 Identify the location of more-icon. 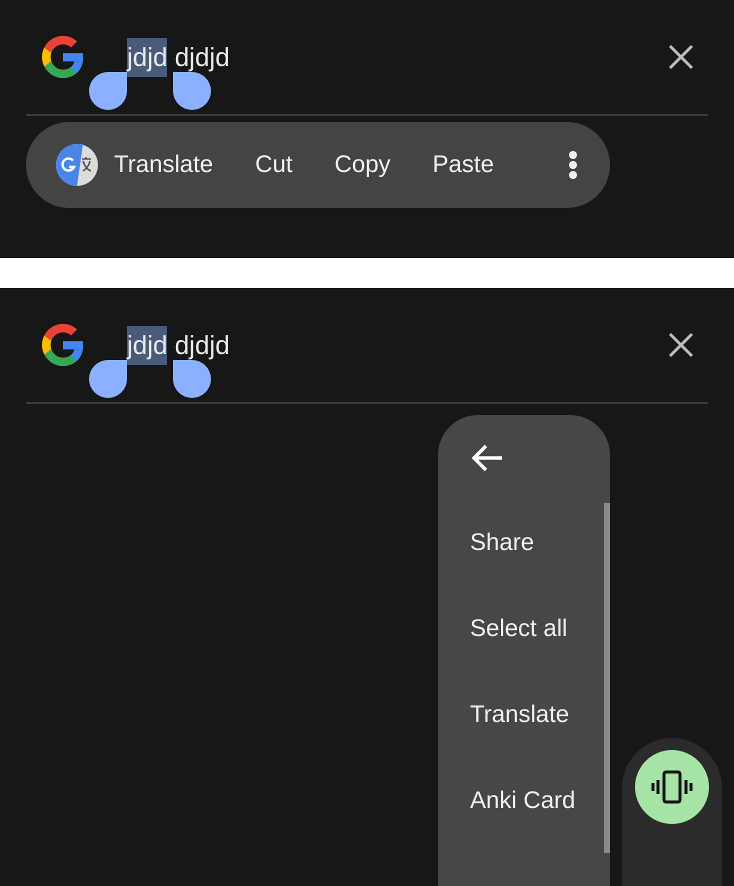
(573, 165).